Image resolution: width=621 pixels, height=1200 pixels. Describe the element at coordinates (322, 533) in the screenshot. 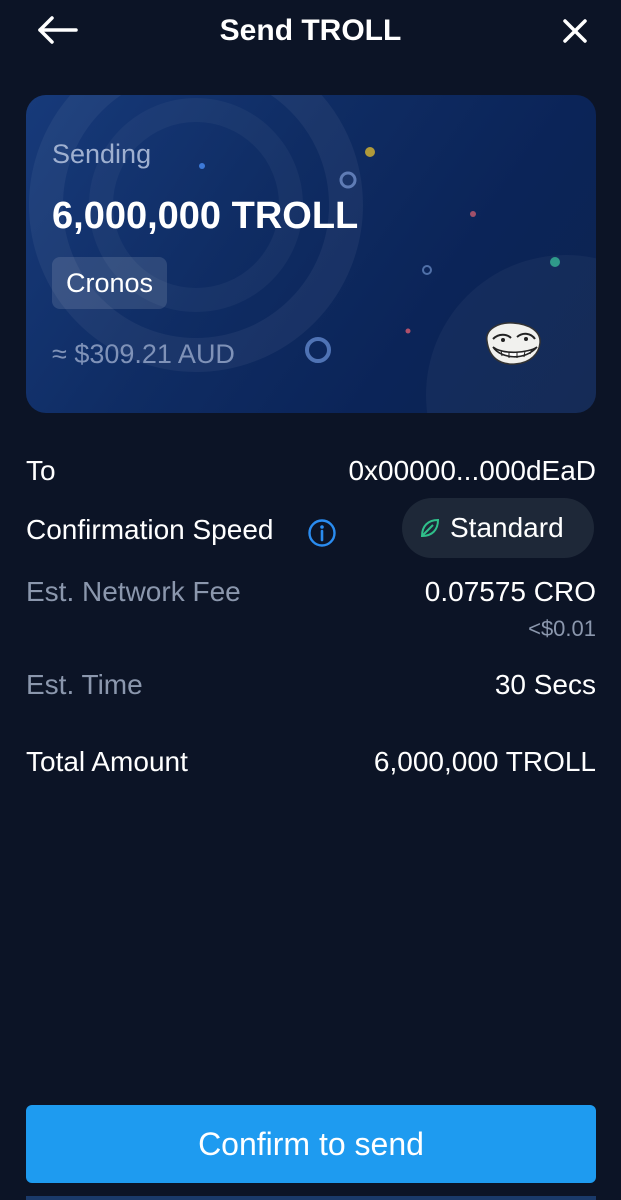

I see `info-icon` at that location.